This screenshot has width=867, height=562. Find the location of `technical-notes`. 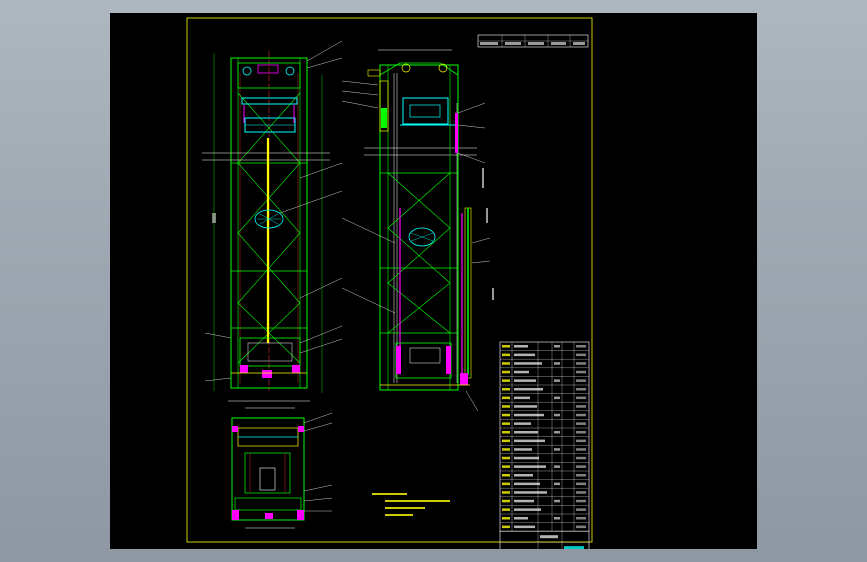

technical-notes is located at coordinates (411, 504).